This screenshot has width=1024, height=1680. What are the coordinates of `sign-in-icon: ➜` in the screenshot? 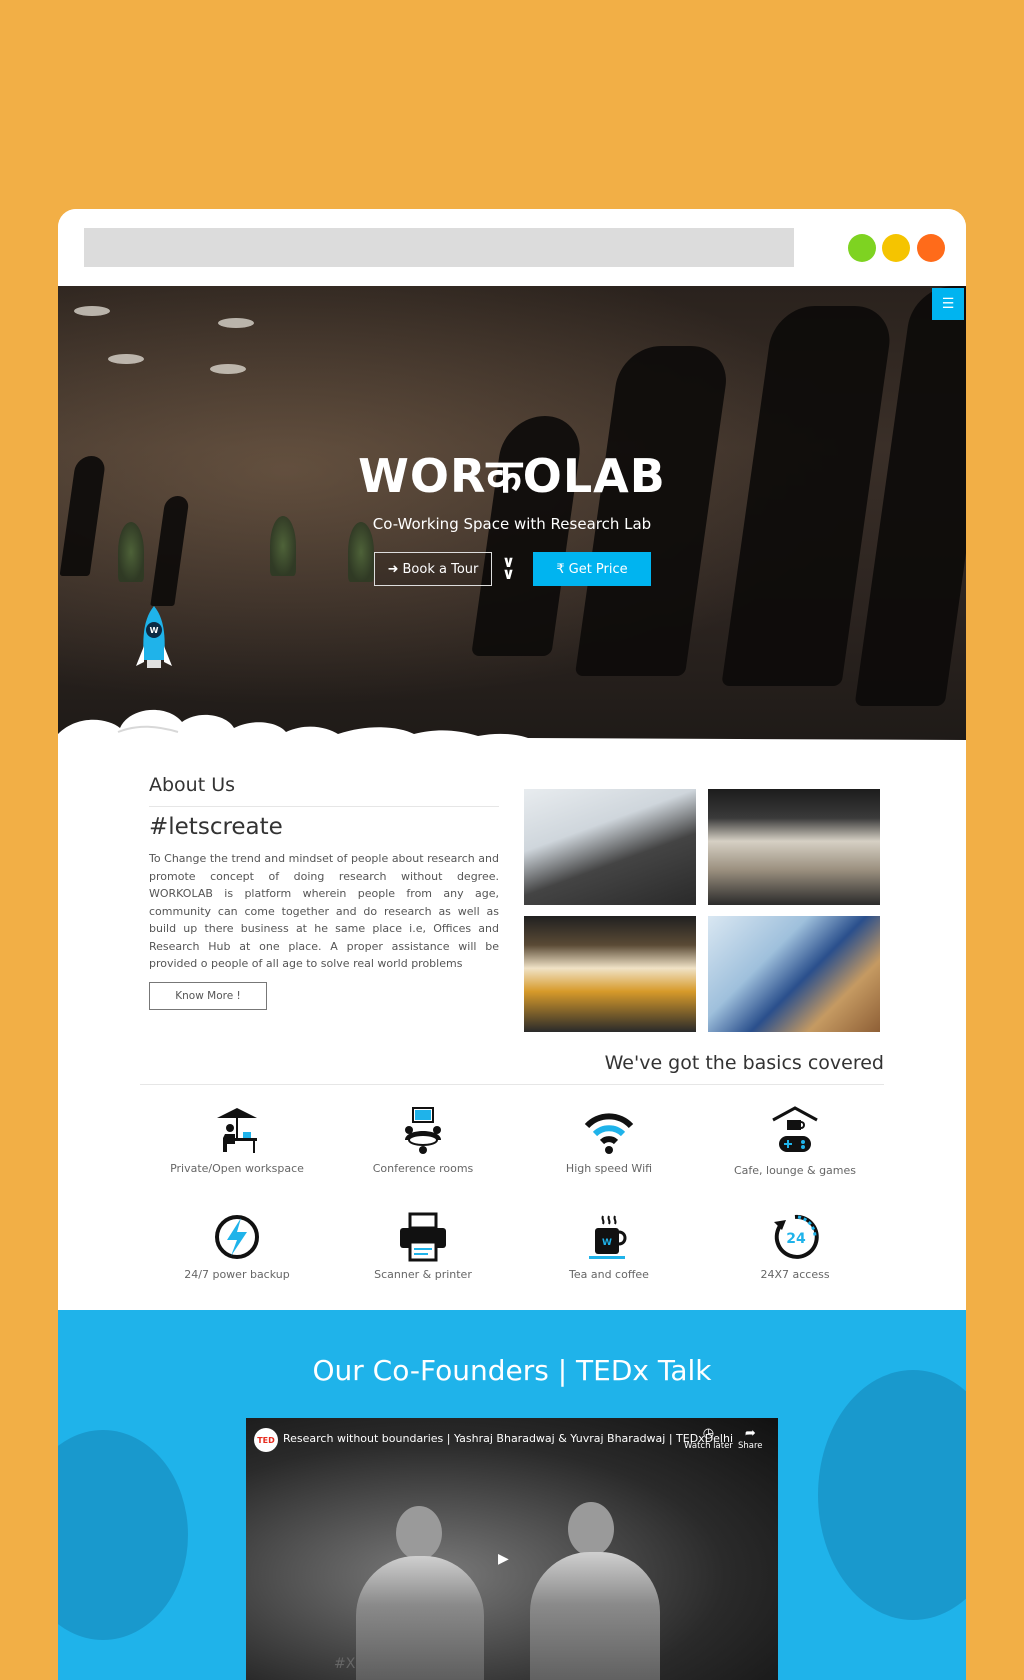 It's located at (393, 569).